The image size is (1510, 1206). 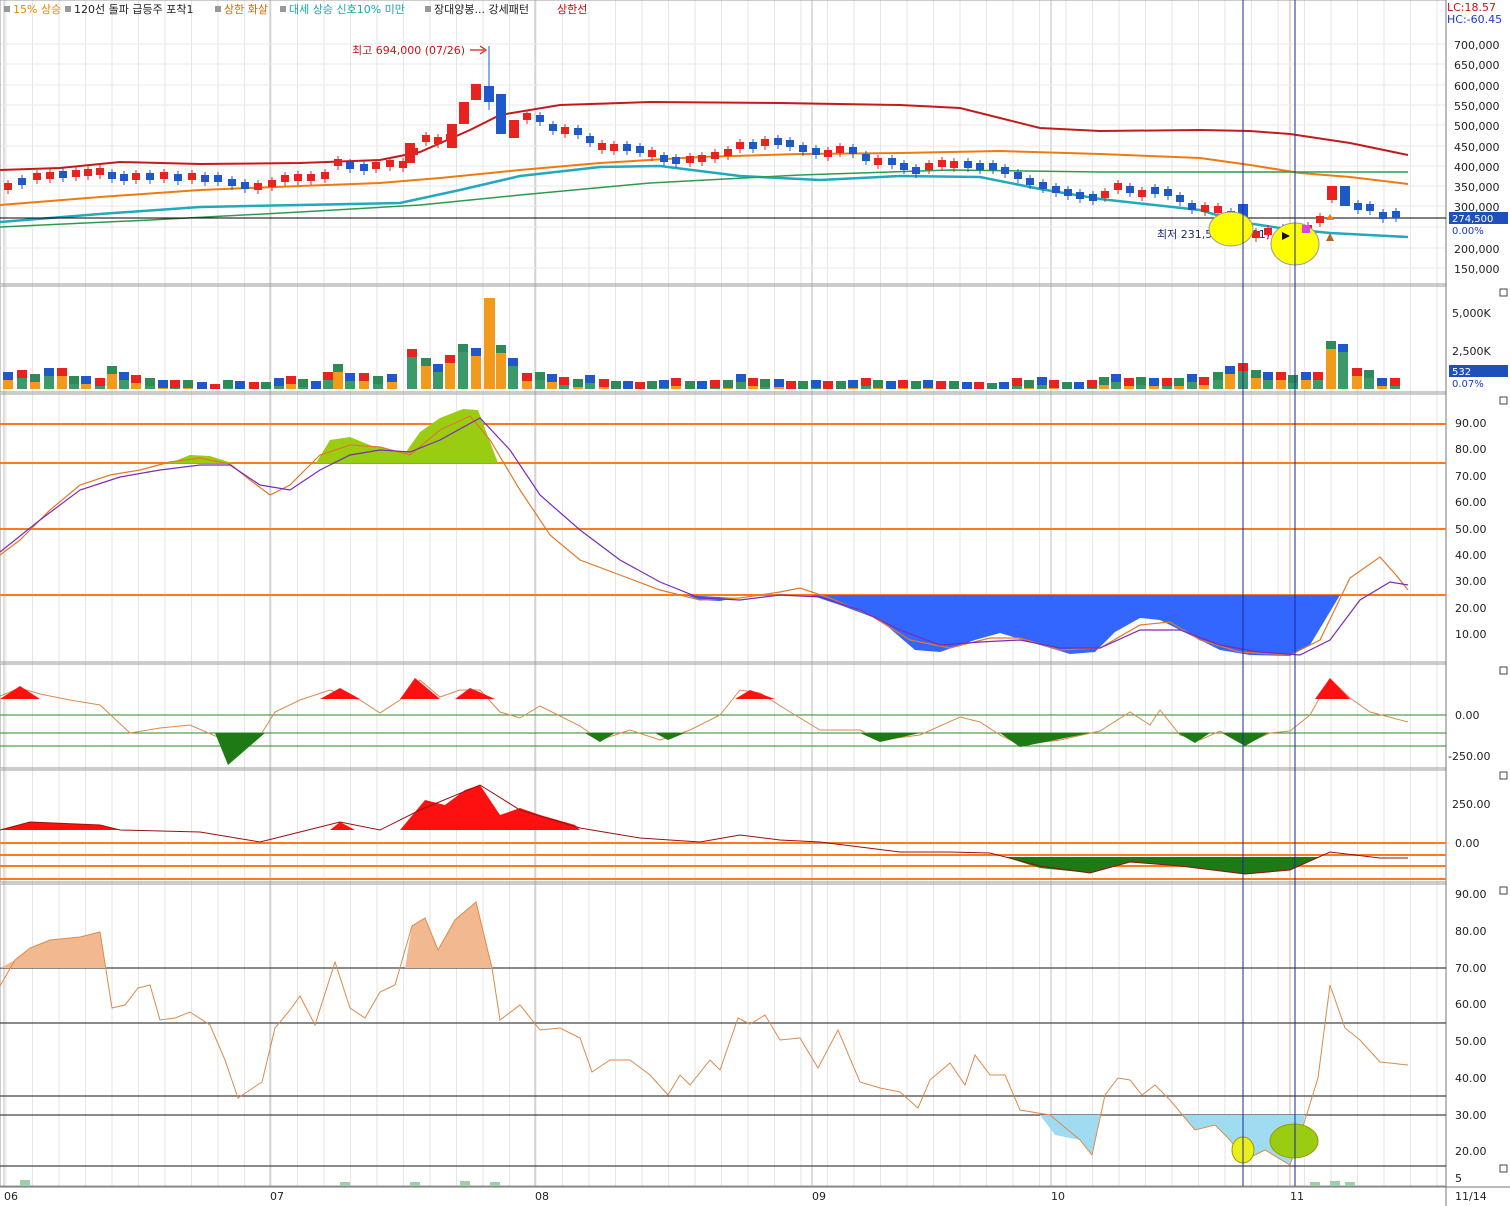 What do you see at coordinates (347, 9) in the screenshot?
I see `legend-item-trend: 대세 상승 신호10% 미만` at bounding box center [347, 9].